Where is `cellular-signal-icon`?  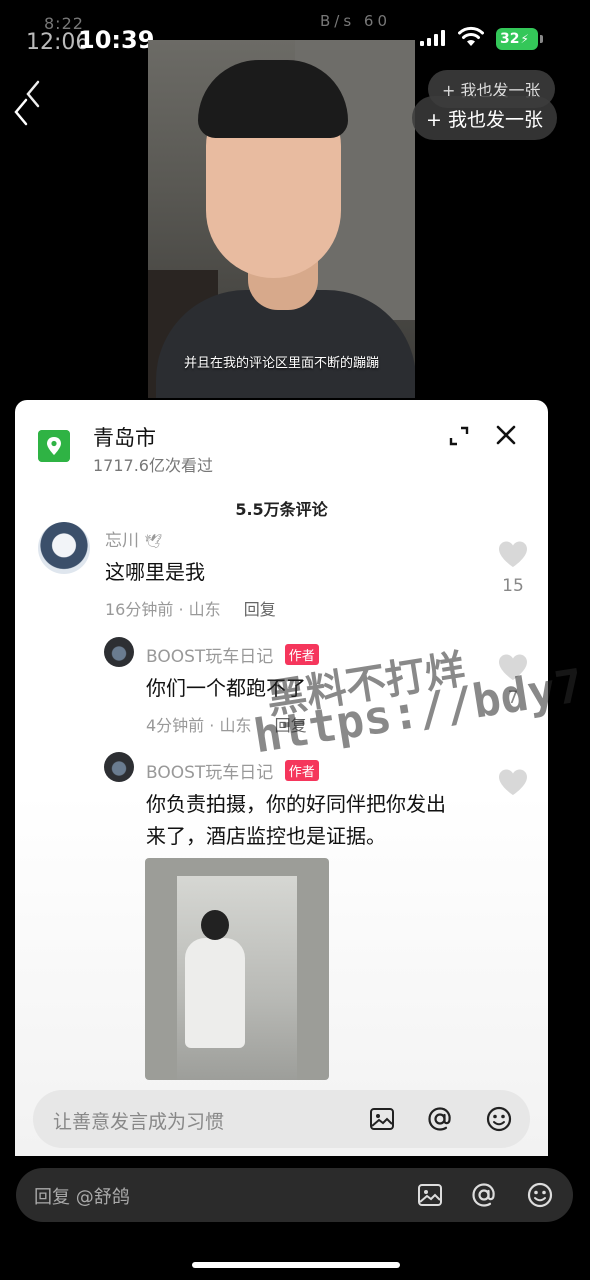 cellular-signal-icon is located at coordinates (432, 38).